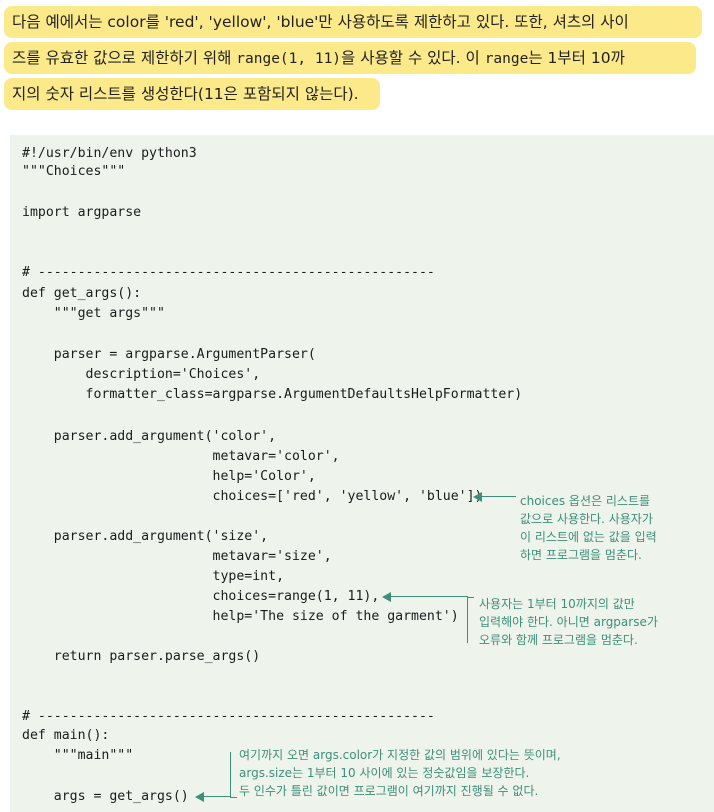 The image size is (714, 812). I want to click on code-line: args = get_args(), so click(105, 796).